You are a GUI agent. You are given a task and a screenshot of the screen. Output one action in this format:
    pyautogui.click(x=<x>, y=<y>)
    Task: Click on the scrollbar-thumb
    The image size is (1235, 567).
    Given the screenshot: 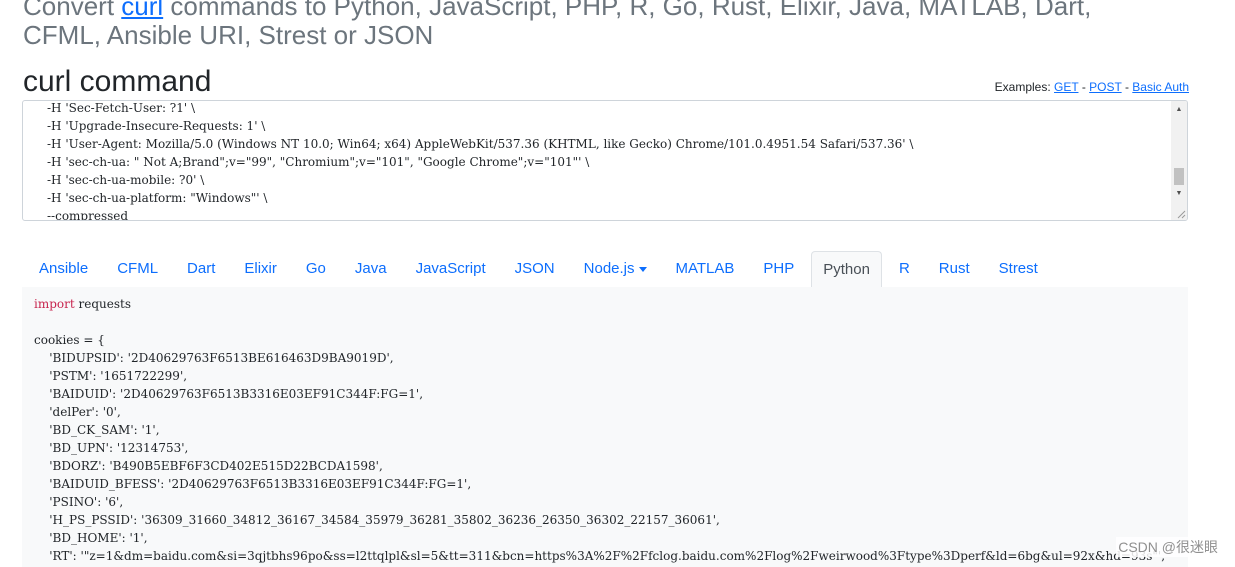 What is the action you would take?
    pyautogui.click(x=1179, y=176)
    